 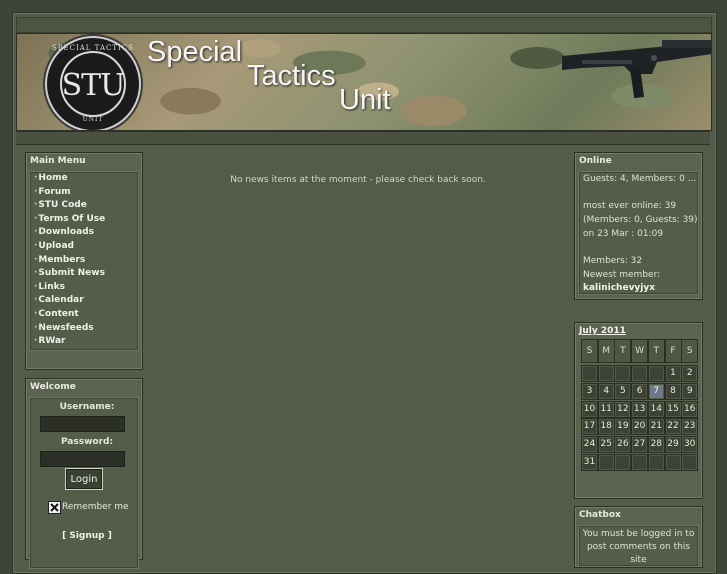 What do you see at coordinates (291, 76) in the screenshot?
I see `site-title-line2: Tactics` at bounding box center [291, 76].